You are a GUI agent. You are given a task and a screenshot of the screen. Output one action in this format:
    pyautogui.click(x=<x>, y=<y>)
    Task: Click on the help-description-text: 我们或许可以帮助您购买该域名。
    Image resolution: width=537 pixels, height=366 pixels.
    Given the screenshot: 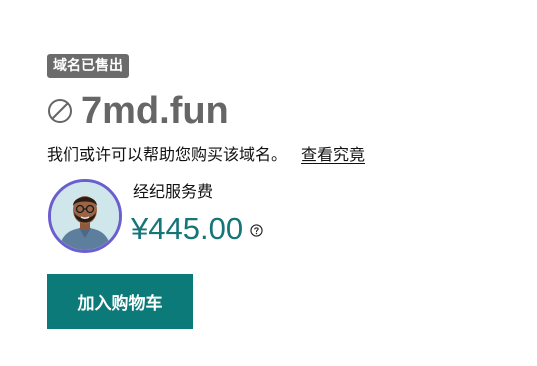 What is the action you would take?
    pyautogui.click(x=167, y=154)
    